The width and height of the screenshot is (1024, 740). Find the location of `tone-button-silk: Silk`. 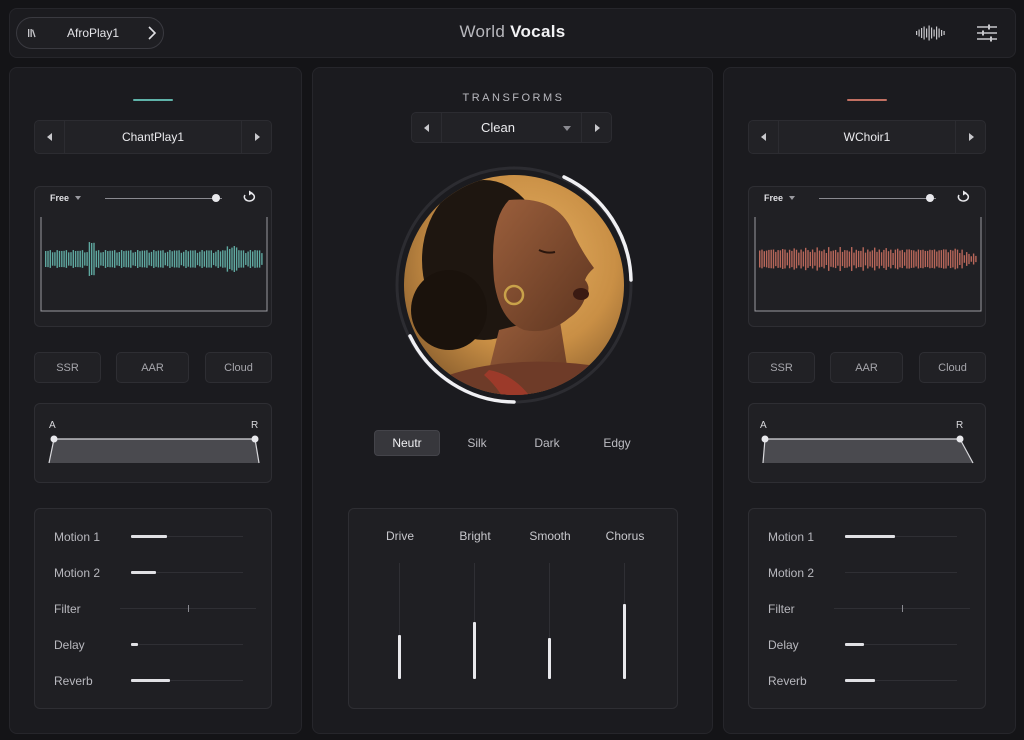

tone-button-silk: Silk is located at coordinates (477, 443).